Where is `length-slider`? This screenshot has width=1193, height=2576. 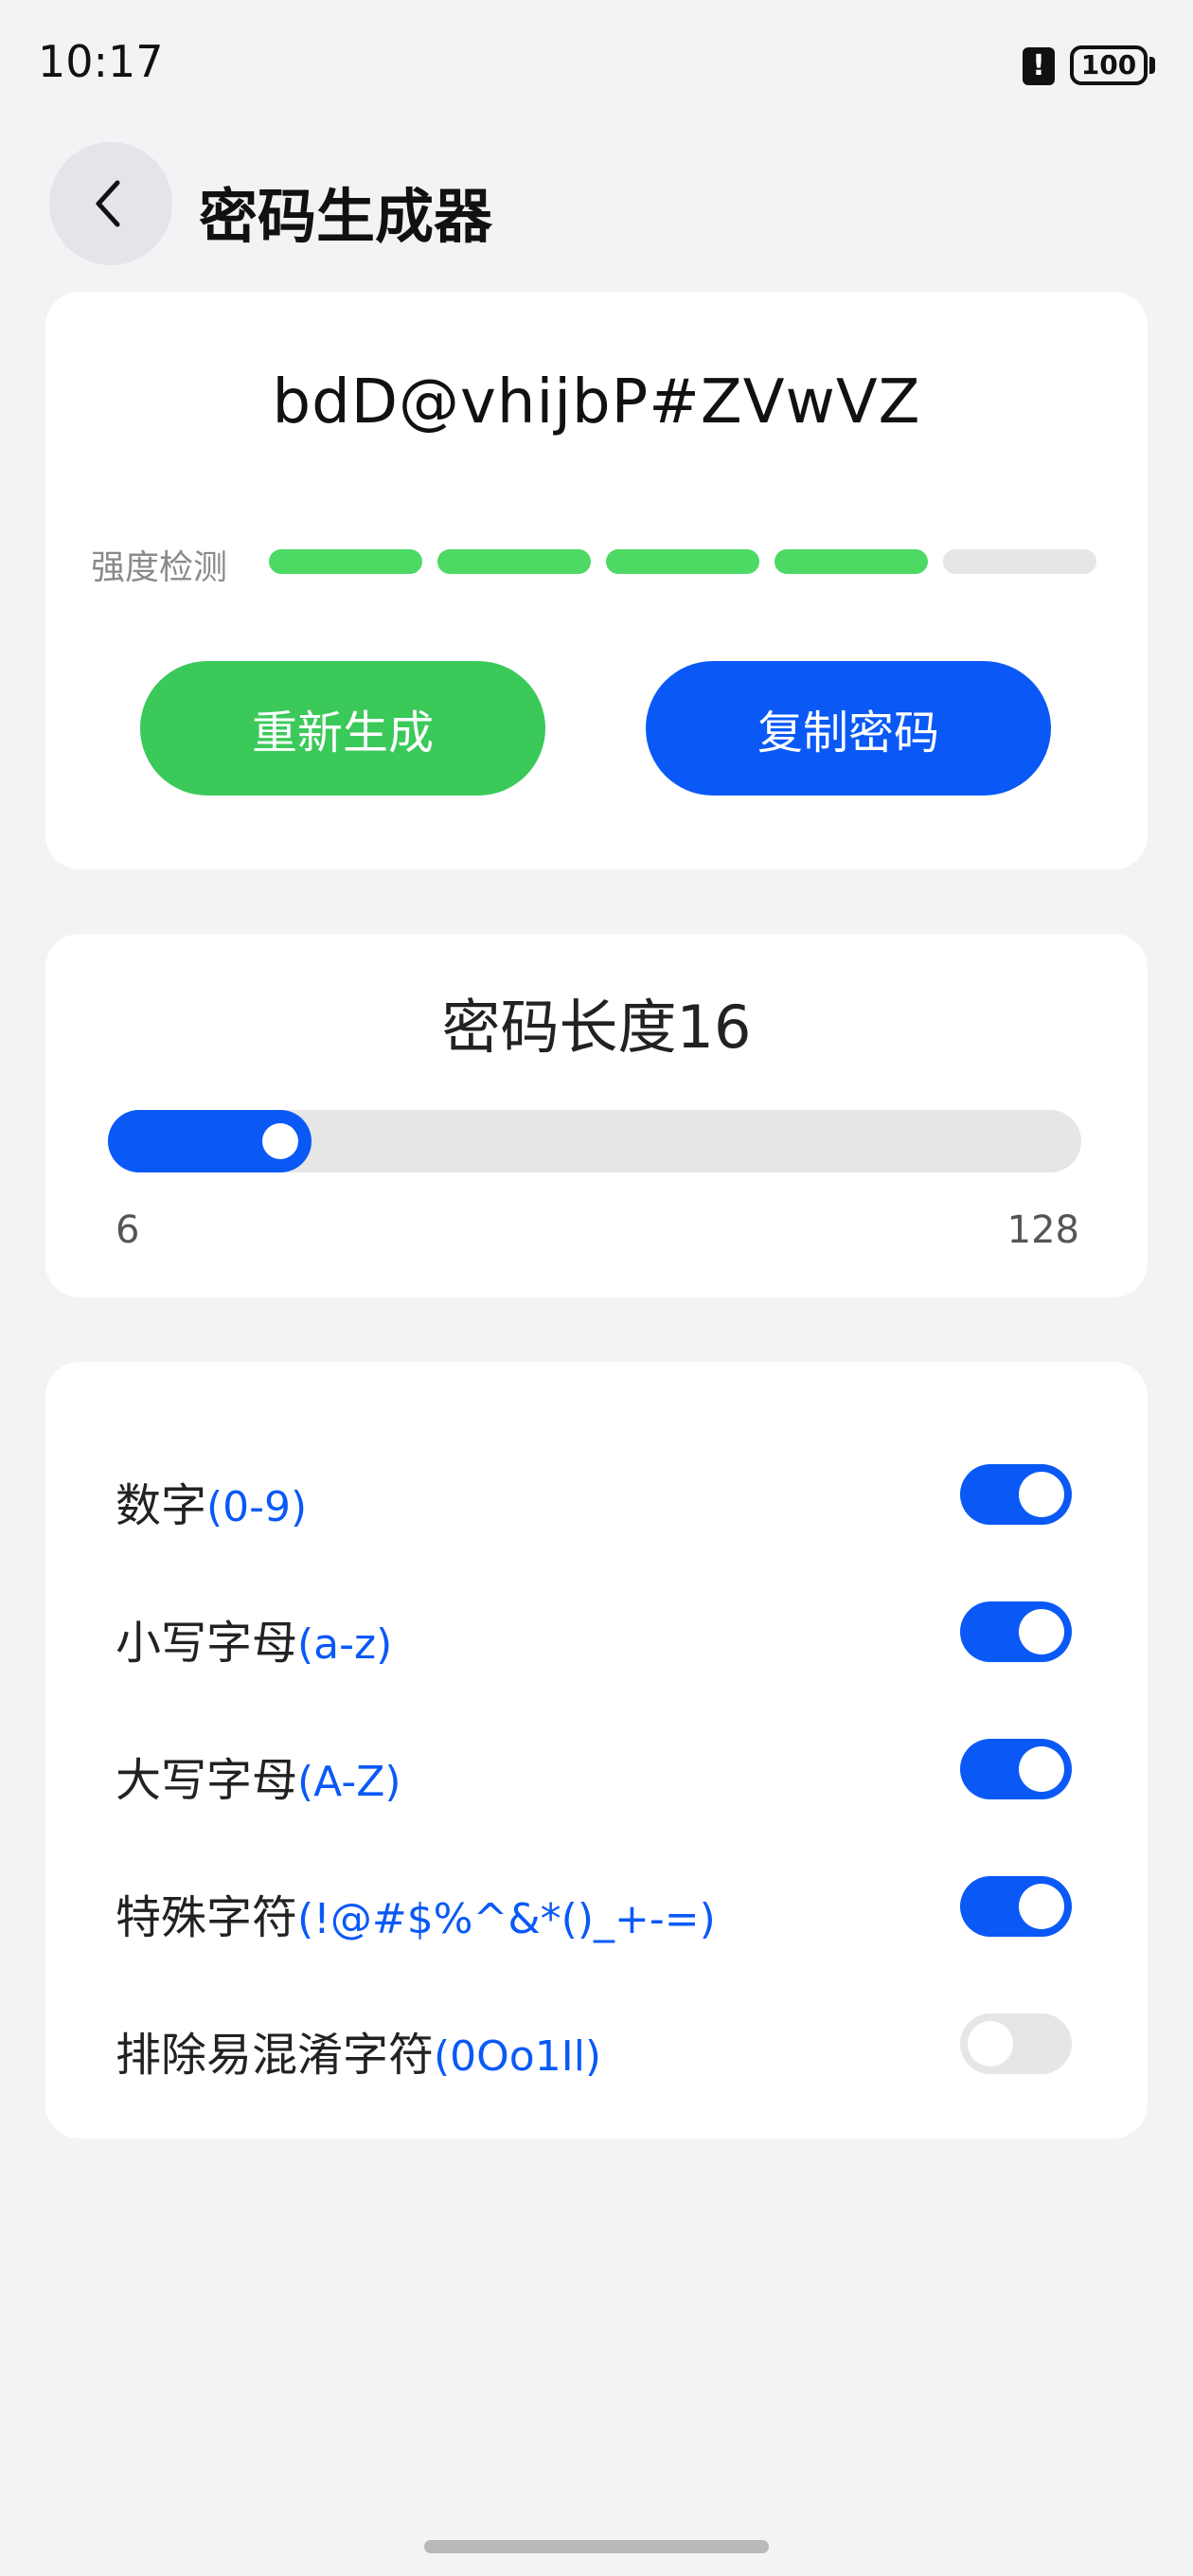
length-slider is located at coordinates (594, 1141).